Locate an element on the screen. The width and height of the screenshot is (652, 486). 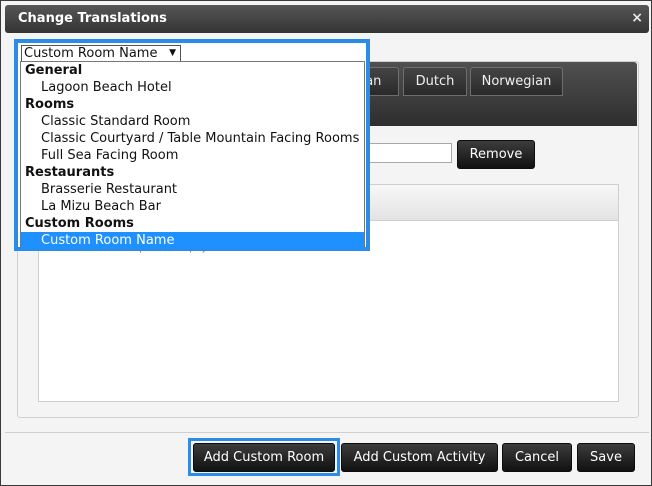
optgroup-restaurants: Restaurants is located at coordinates (70, 172).